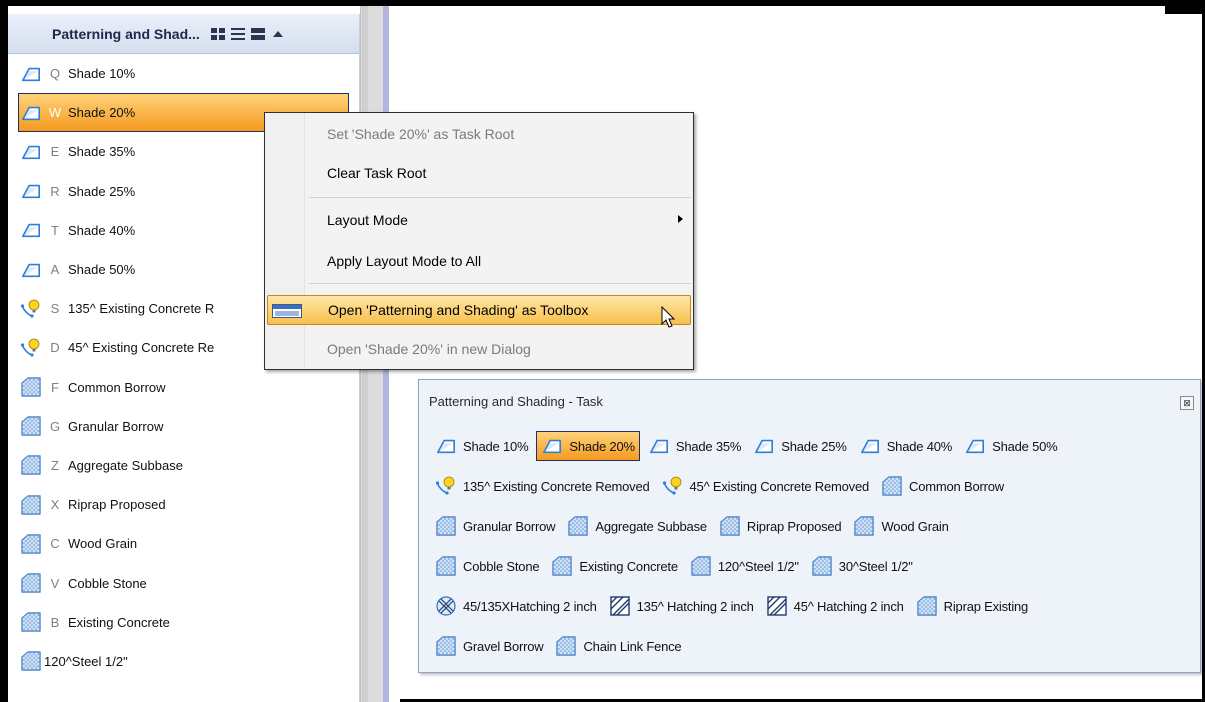 This screenshot has height=702, width=1205. I want to click on task-item-label: Granular Borrow, so click(116, 426).